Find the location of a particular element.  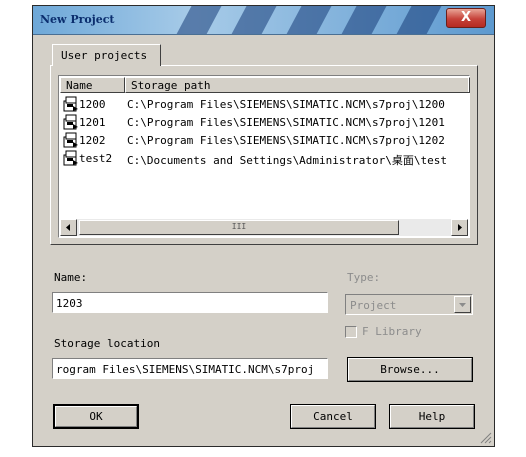

title-bar: New Project X is located at coordinates (263, 20).